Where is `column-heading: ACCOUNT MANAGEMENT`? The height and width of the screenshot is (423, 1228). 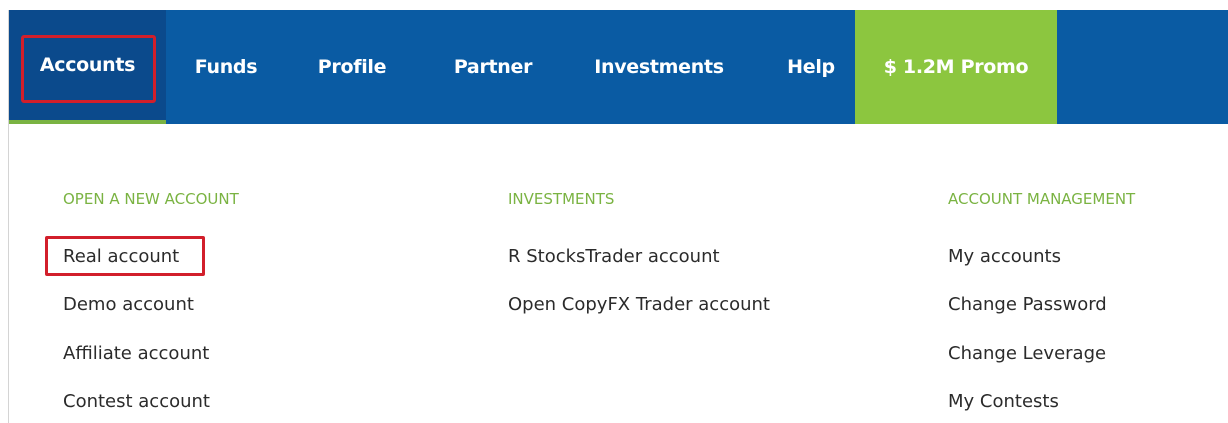 column-heading: ACCOUNT MANAGEMENT is located at coordinates (1042, 199).